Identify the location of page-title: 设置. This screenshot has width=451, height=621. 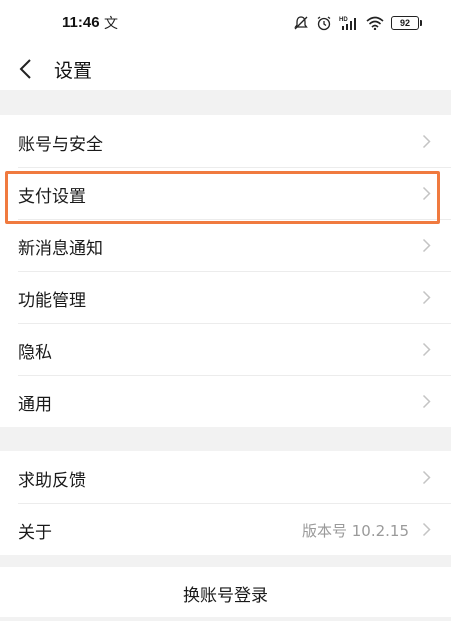
(73, 71).